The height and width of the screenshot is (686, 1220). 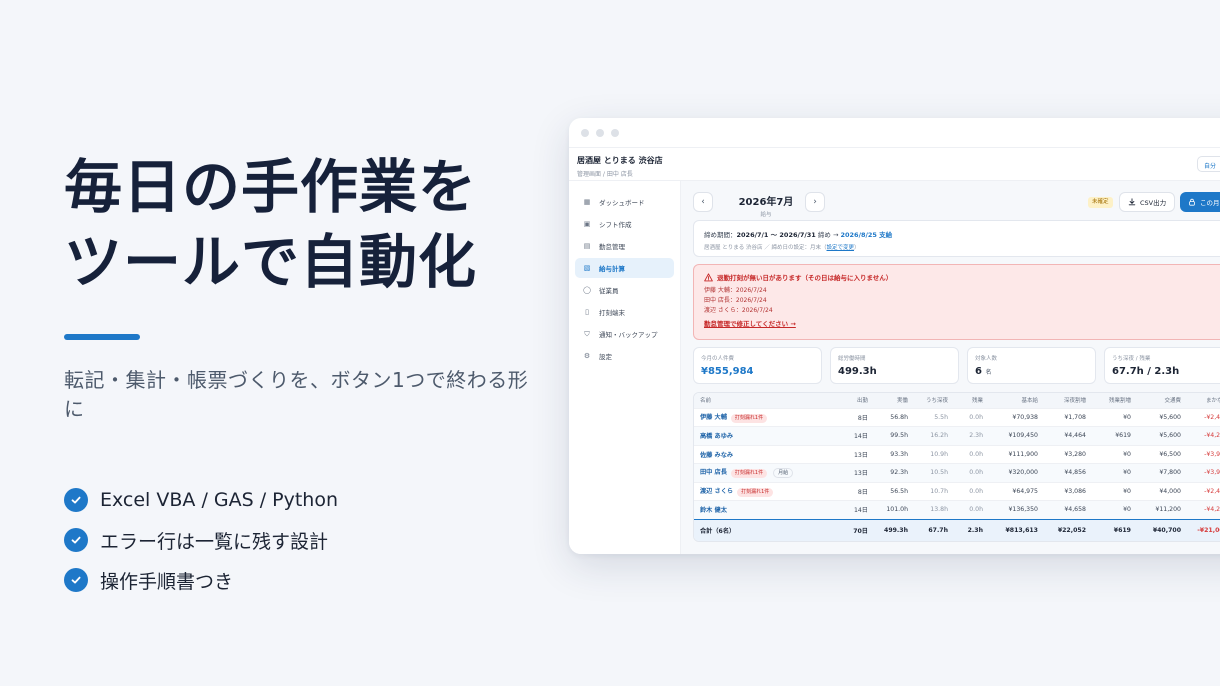 What do you see at coordinates (1162, 400) in the screenshot?
I see `col-header-transport: 交通費` at bounding box center [1162, 400].